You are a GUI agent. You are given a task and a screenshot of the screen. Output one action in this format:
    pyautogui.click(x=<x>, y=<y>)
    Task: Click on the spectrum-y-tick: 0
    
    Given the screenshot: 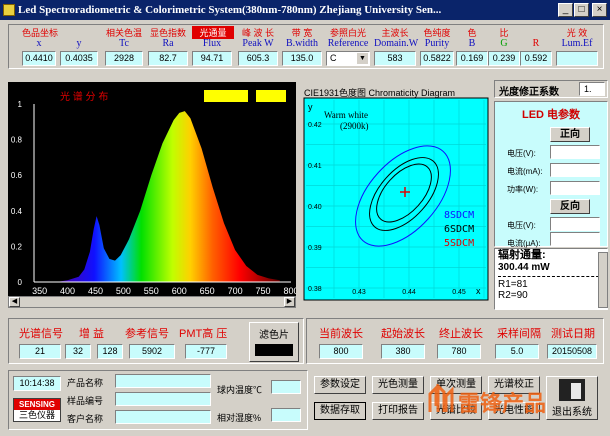 What is the action you would take?
    pyautogui.click(x=20, y=282)
    